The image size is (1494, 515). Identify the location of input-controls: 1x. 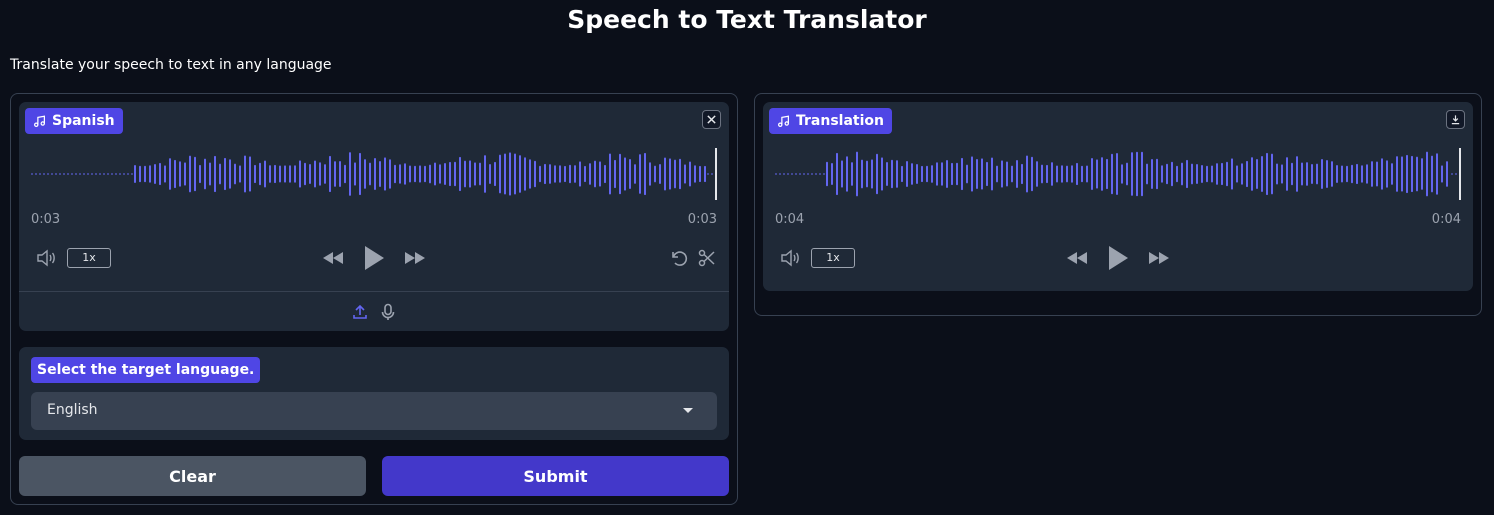
(374, 258).